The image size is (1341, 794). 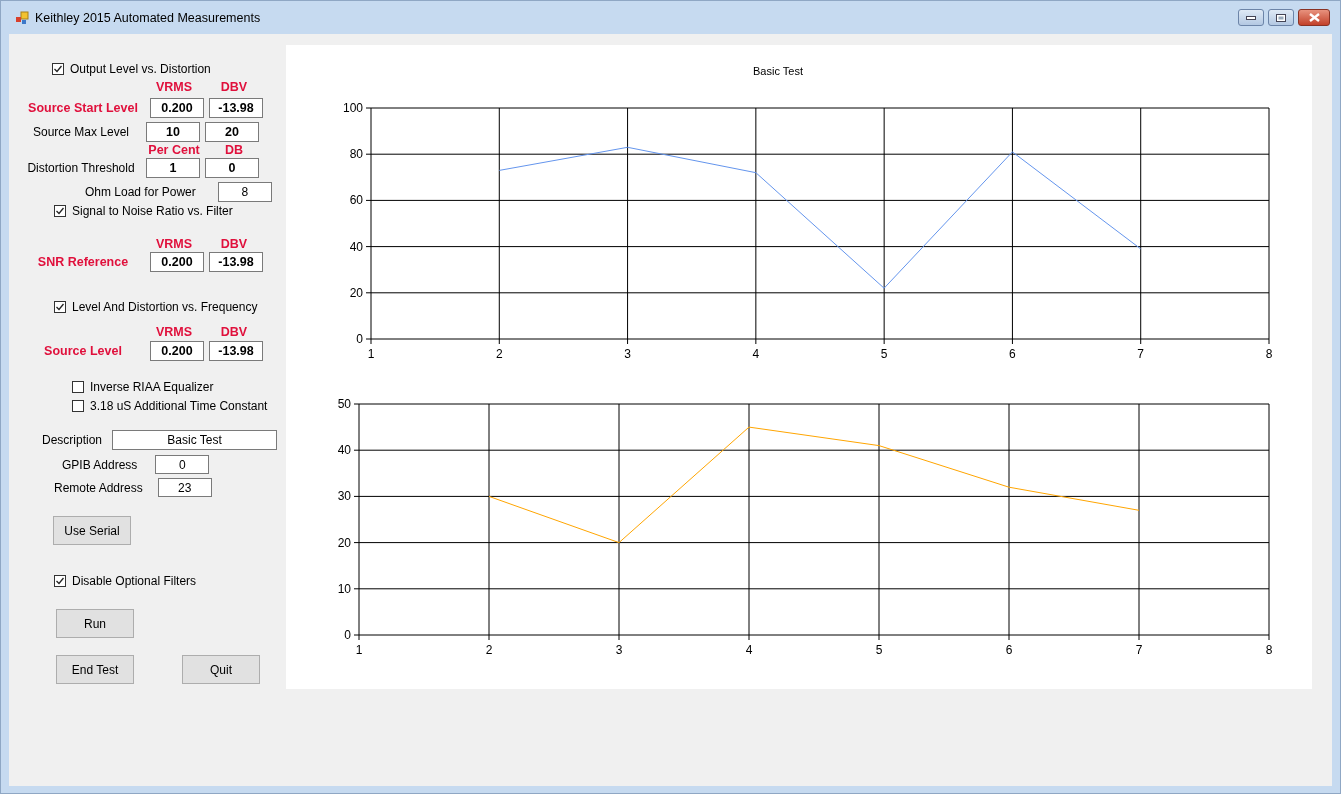 I want to click on close-button, so click(x=1314, y=17).